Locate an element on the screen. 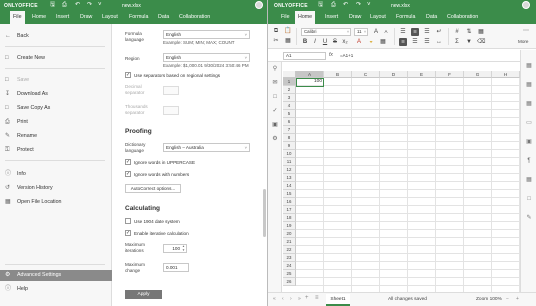 Image resolution: width=536 pixels, height=306 pixels. active-cell: 100 is located at coordinates (310, 82).